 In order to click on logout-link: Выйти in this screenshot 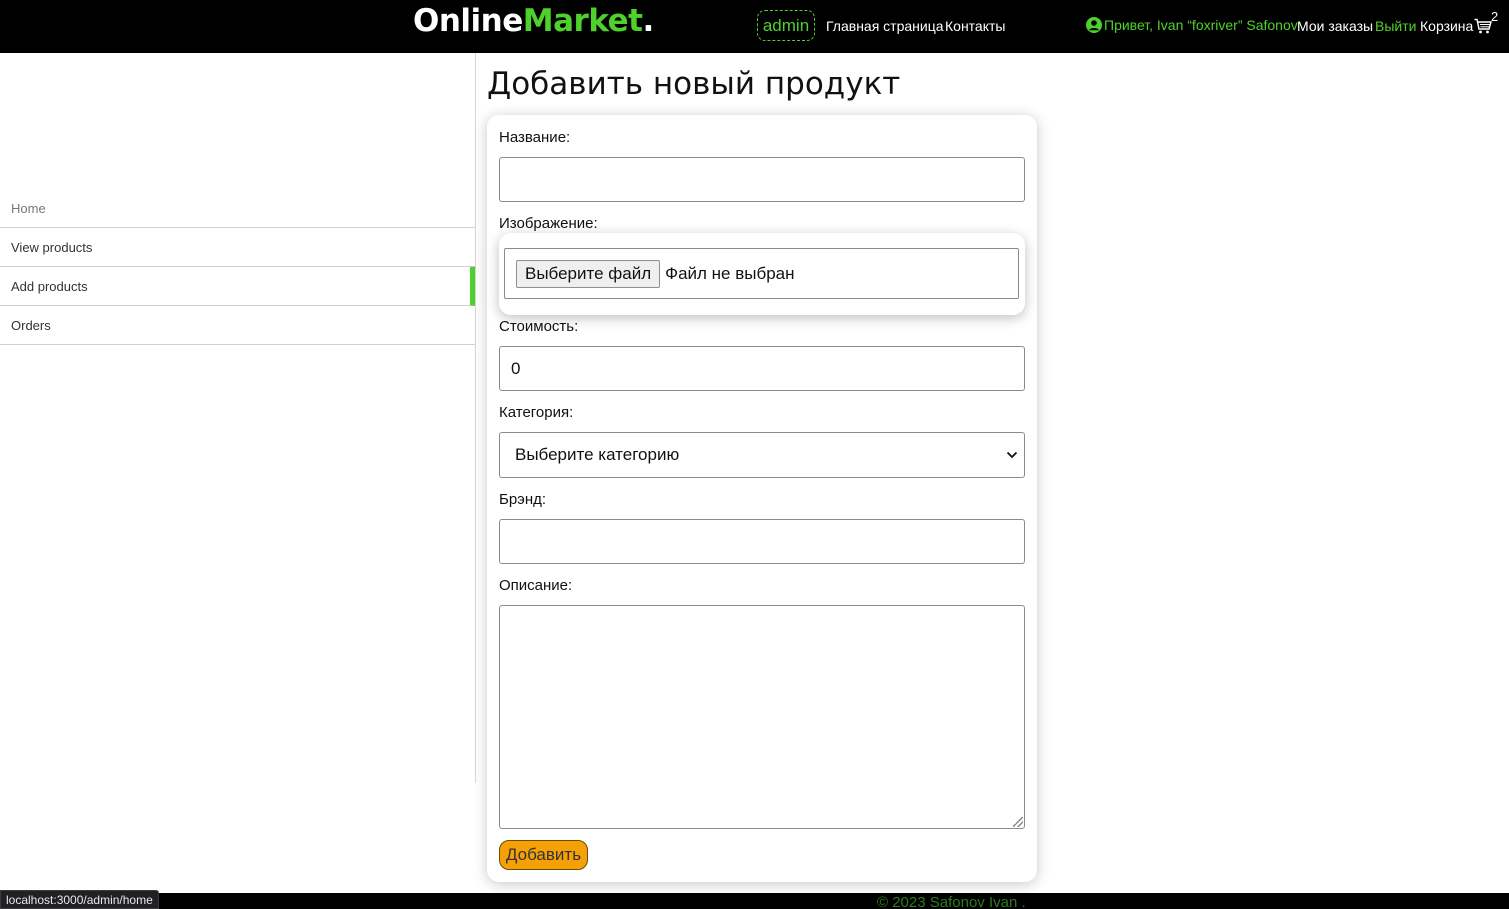, I will do `click(1395, 26)`.